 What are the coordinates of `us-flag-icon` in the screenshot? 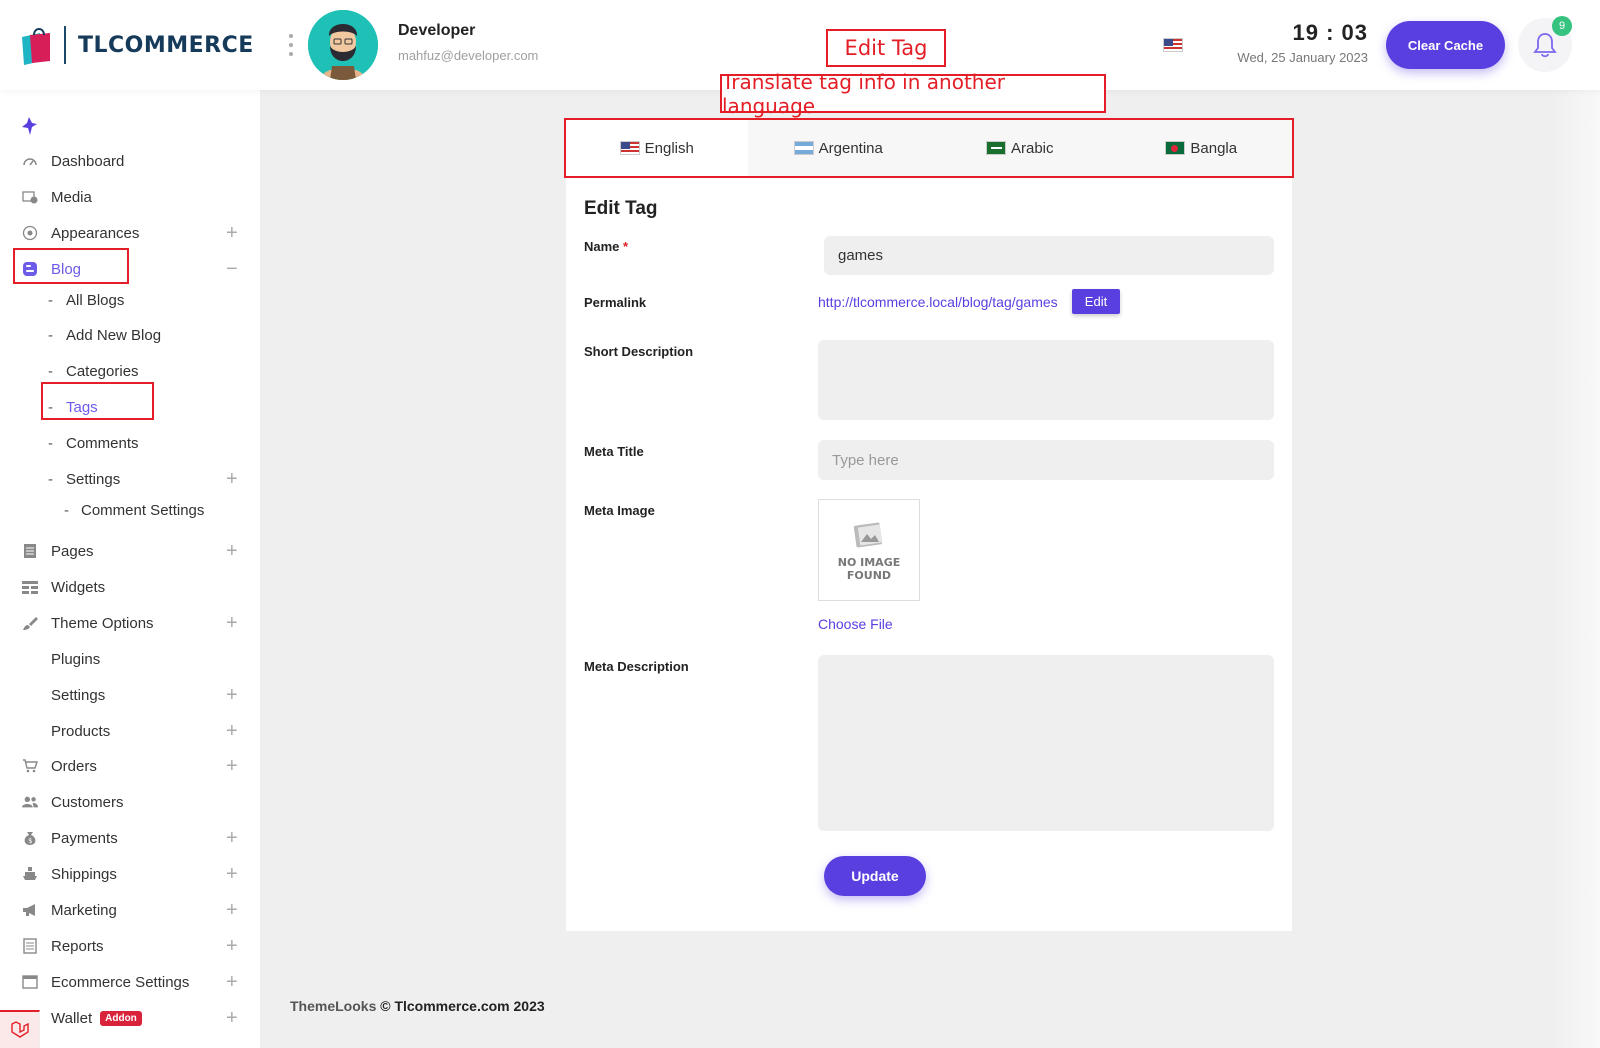 It's located at (1173, 45).